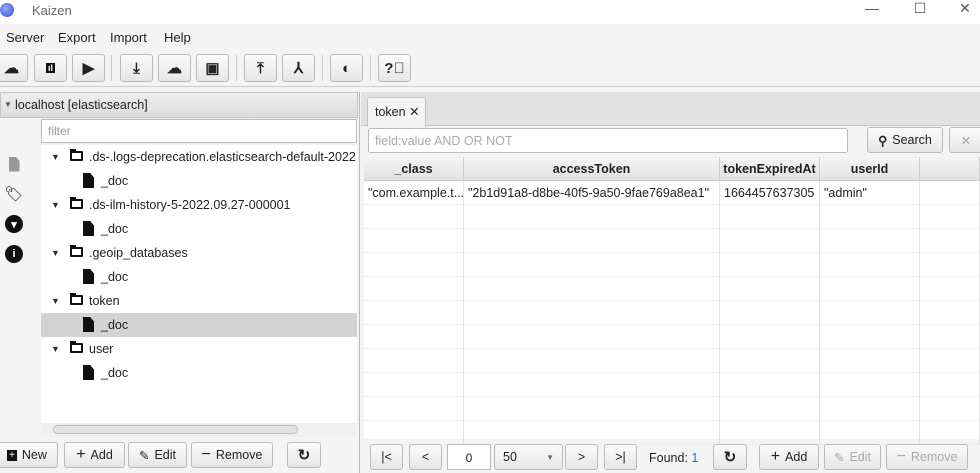  Describe the element at coordinates (964, 140) in the screenshot. I see `clear-search-button: ✕` at that location.